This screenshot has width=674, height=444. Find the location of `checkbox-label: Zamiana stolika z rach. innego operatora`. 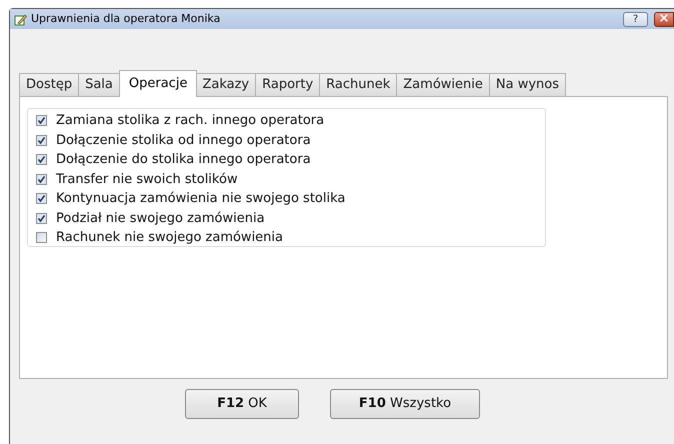

checkbox-label: Zamiana stolika z rach. innego operatora is located at coordinates (190, 120).